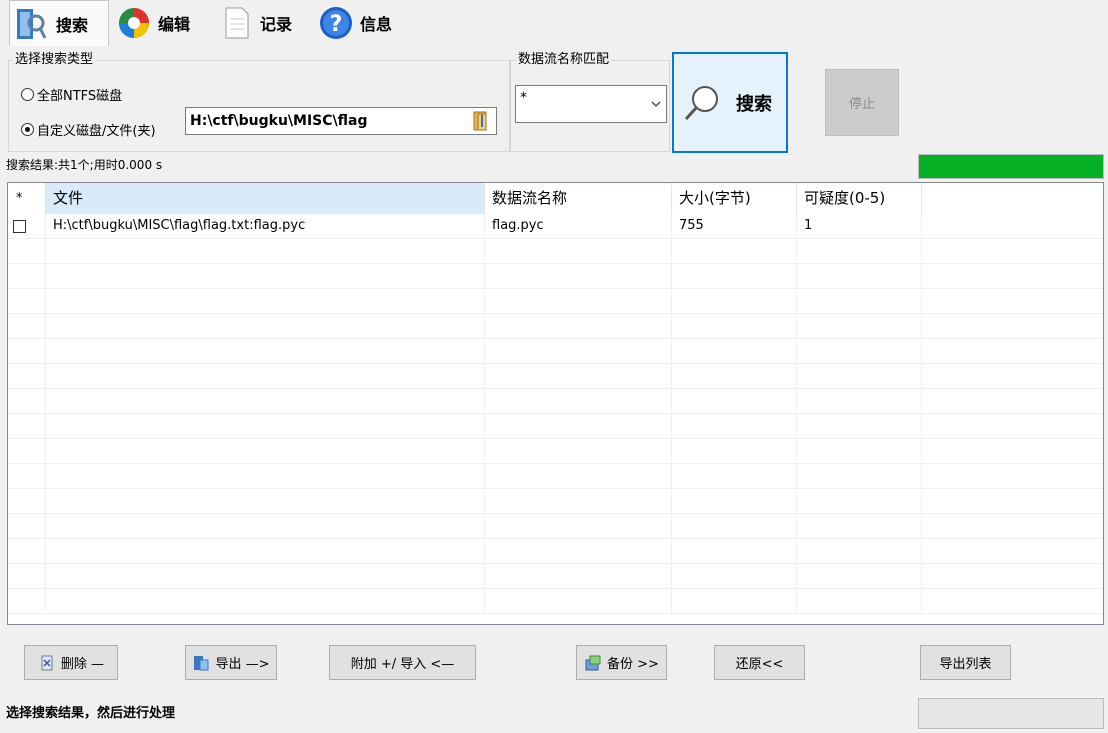  I want to click on tab-edit: 编辑, so click(162, 23).